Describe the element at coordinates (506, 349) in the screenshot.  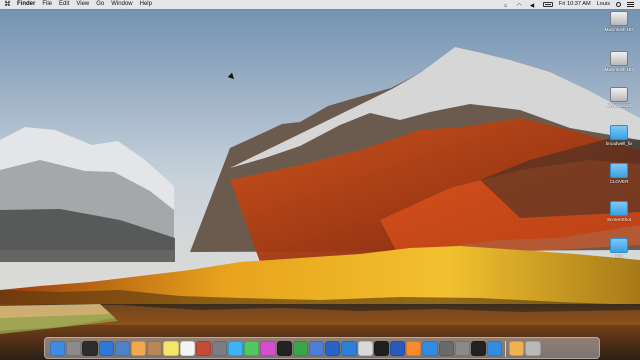
I see `dock-separator` at that location.